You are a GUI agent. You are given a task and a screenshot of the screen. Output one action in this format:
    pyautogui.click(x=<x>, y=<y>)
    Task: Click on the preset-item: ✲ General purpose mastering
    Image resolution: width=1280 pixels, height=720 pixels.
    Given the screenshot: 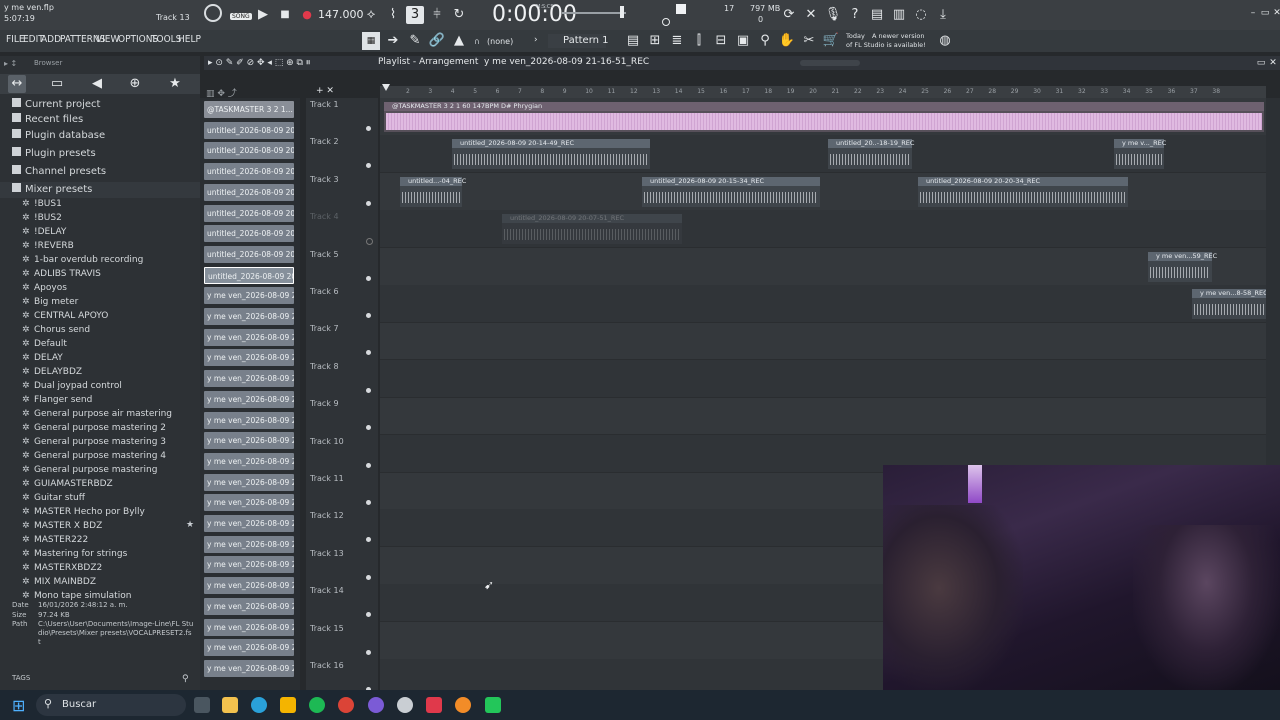 What is the action you would take?
    pyautogui.click(x=111, y=470)
    